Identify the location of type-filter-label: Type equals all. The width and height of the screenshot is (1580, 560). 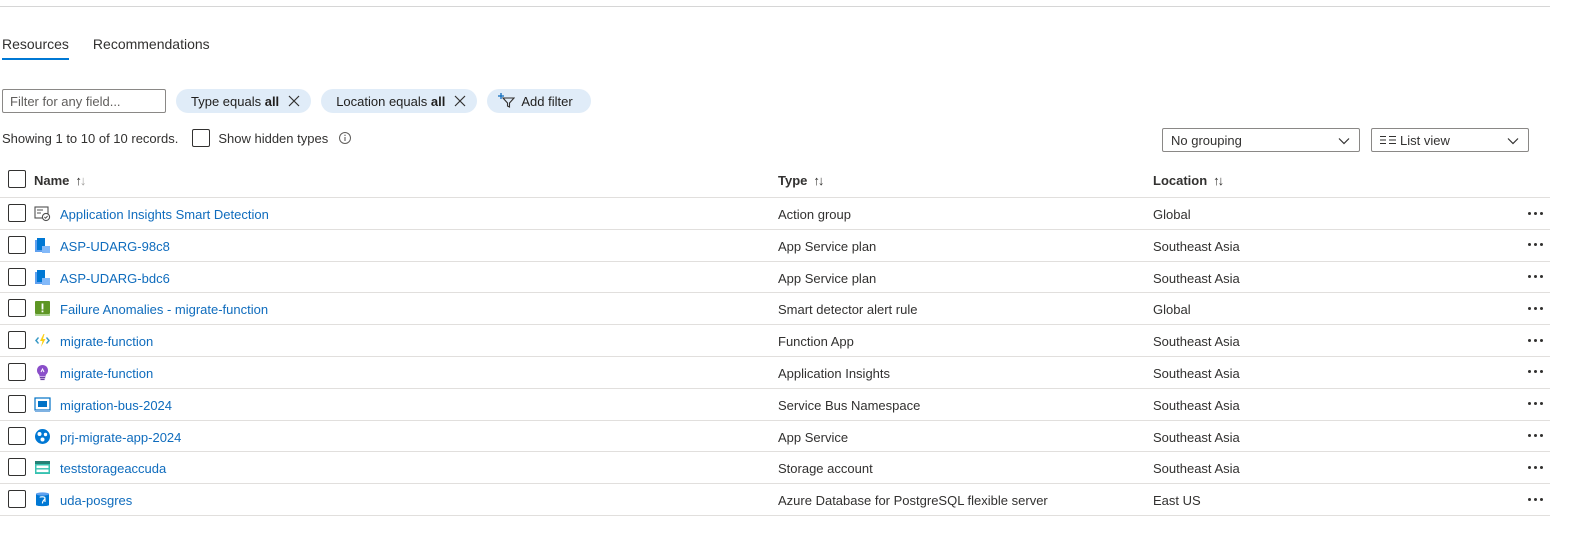
(235, 101).